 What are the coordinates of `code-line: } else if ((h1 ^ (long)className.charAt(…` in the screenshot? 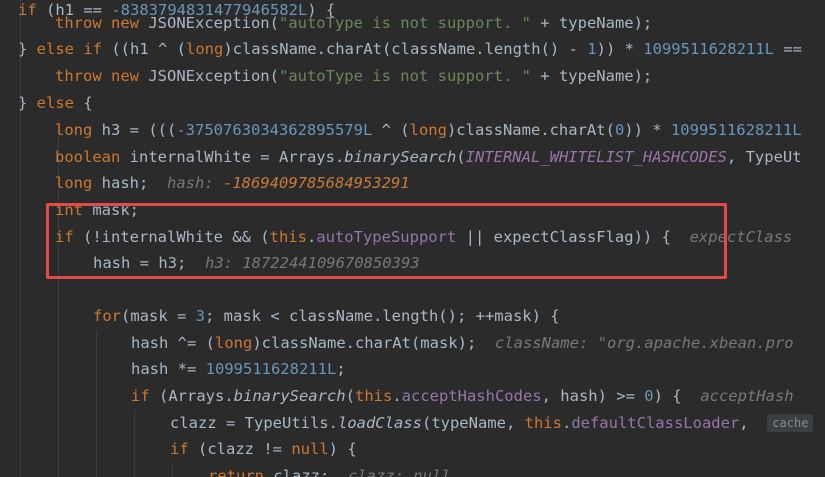 It's located at (410, 49).